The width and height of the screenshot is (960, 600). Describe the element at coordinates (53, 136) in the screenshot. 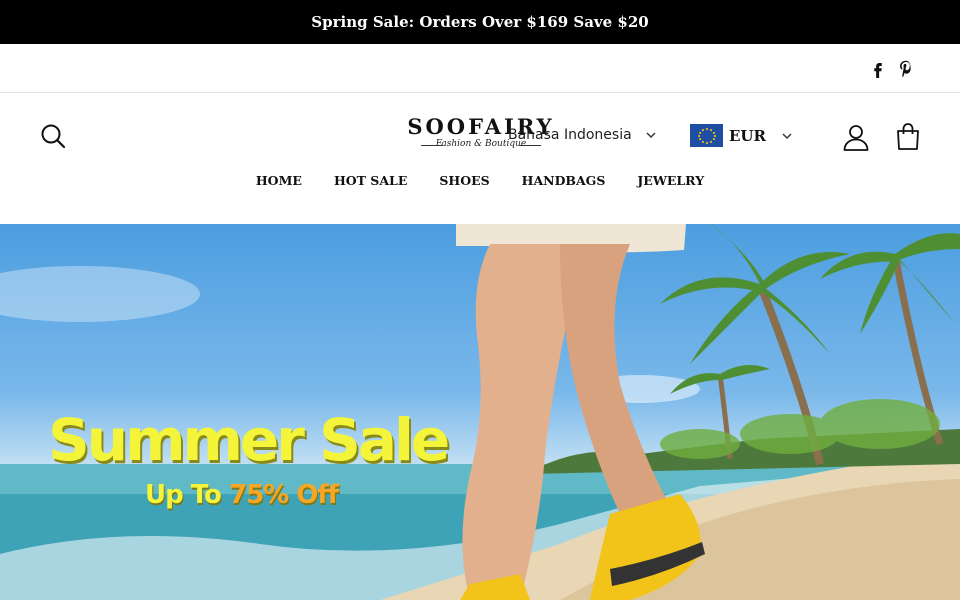

I see `search-icon` at that location.